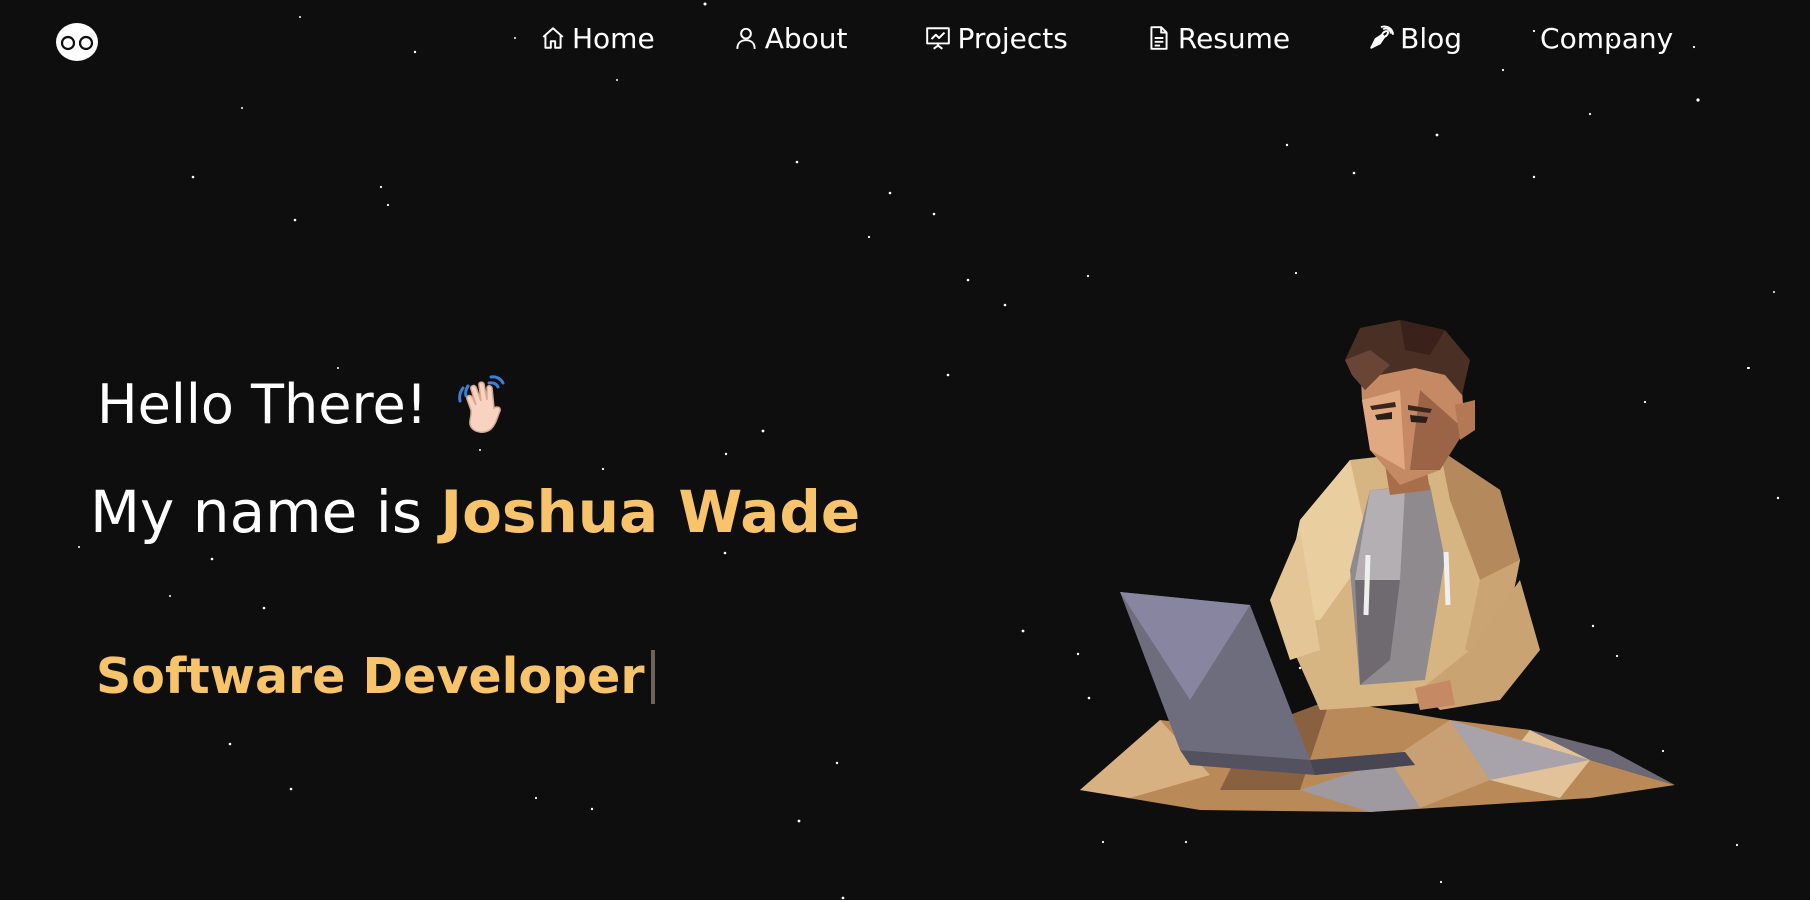 The image size is (1810, 900). What do you see at coordinates (370, 676) in the screenshot?
I see `role-text: Software Developer` at bounding box center [370, 676].